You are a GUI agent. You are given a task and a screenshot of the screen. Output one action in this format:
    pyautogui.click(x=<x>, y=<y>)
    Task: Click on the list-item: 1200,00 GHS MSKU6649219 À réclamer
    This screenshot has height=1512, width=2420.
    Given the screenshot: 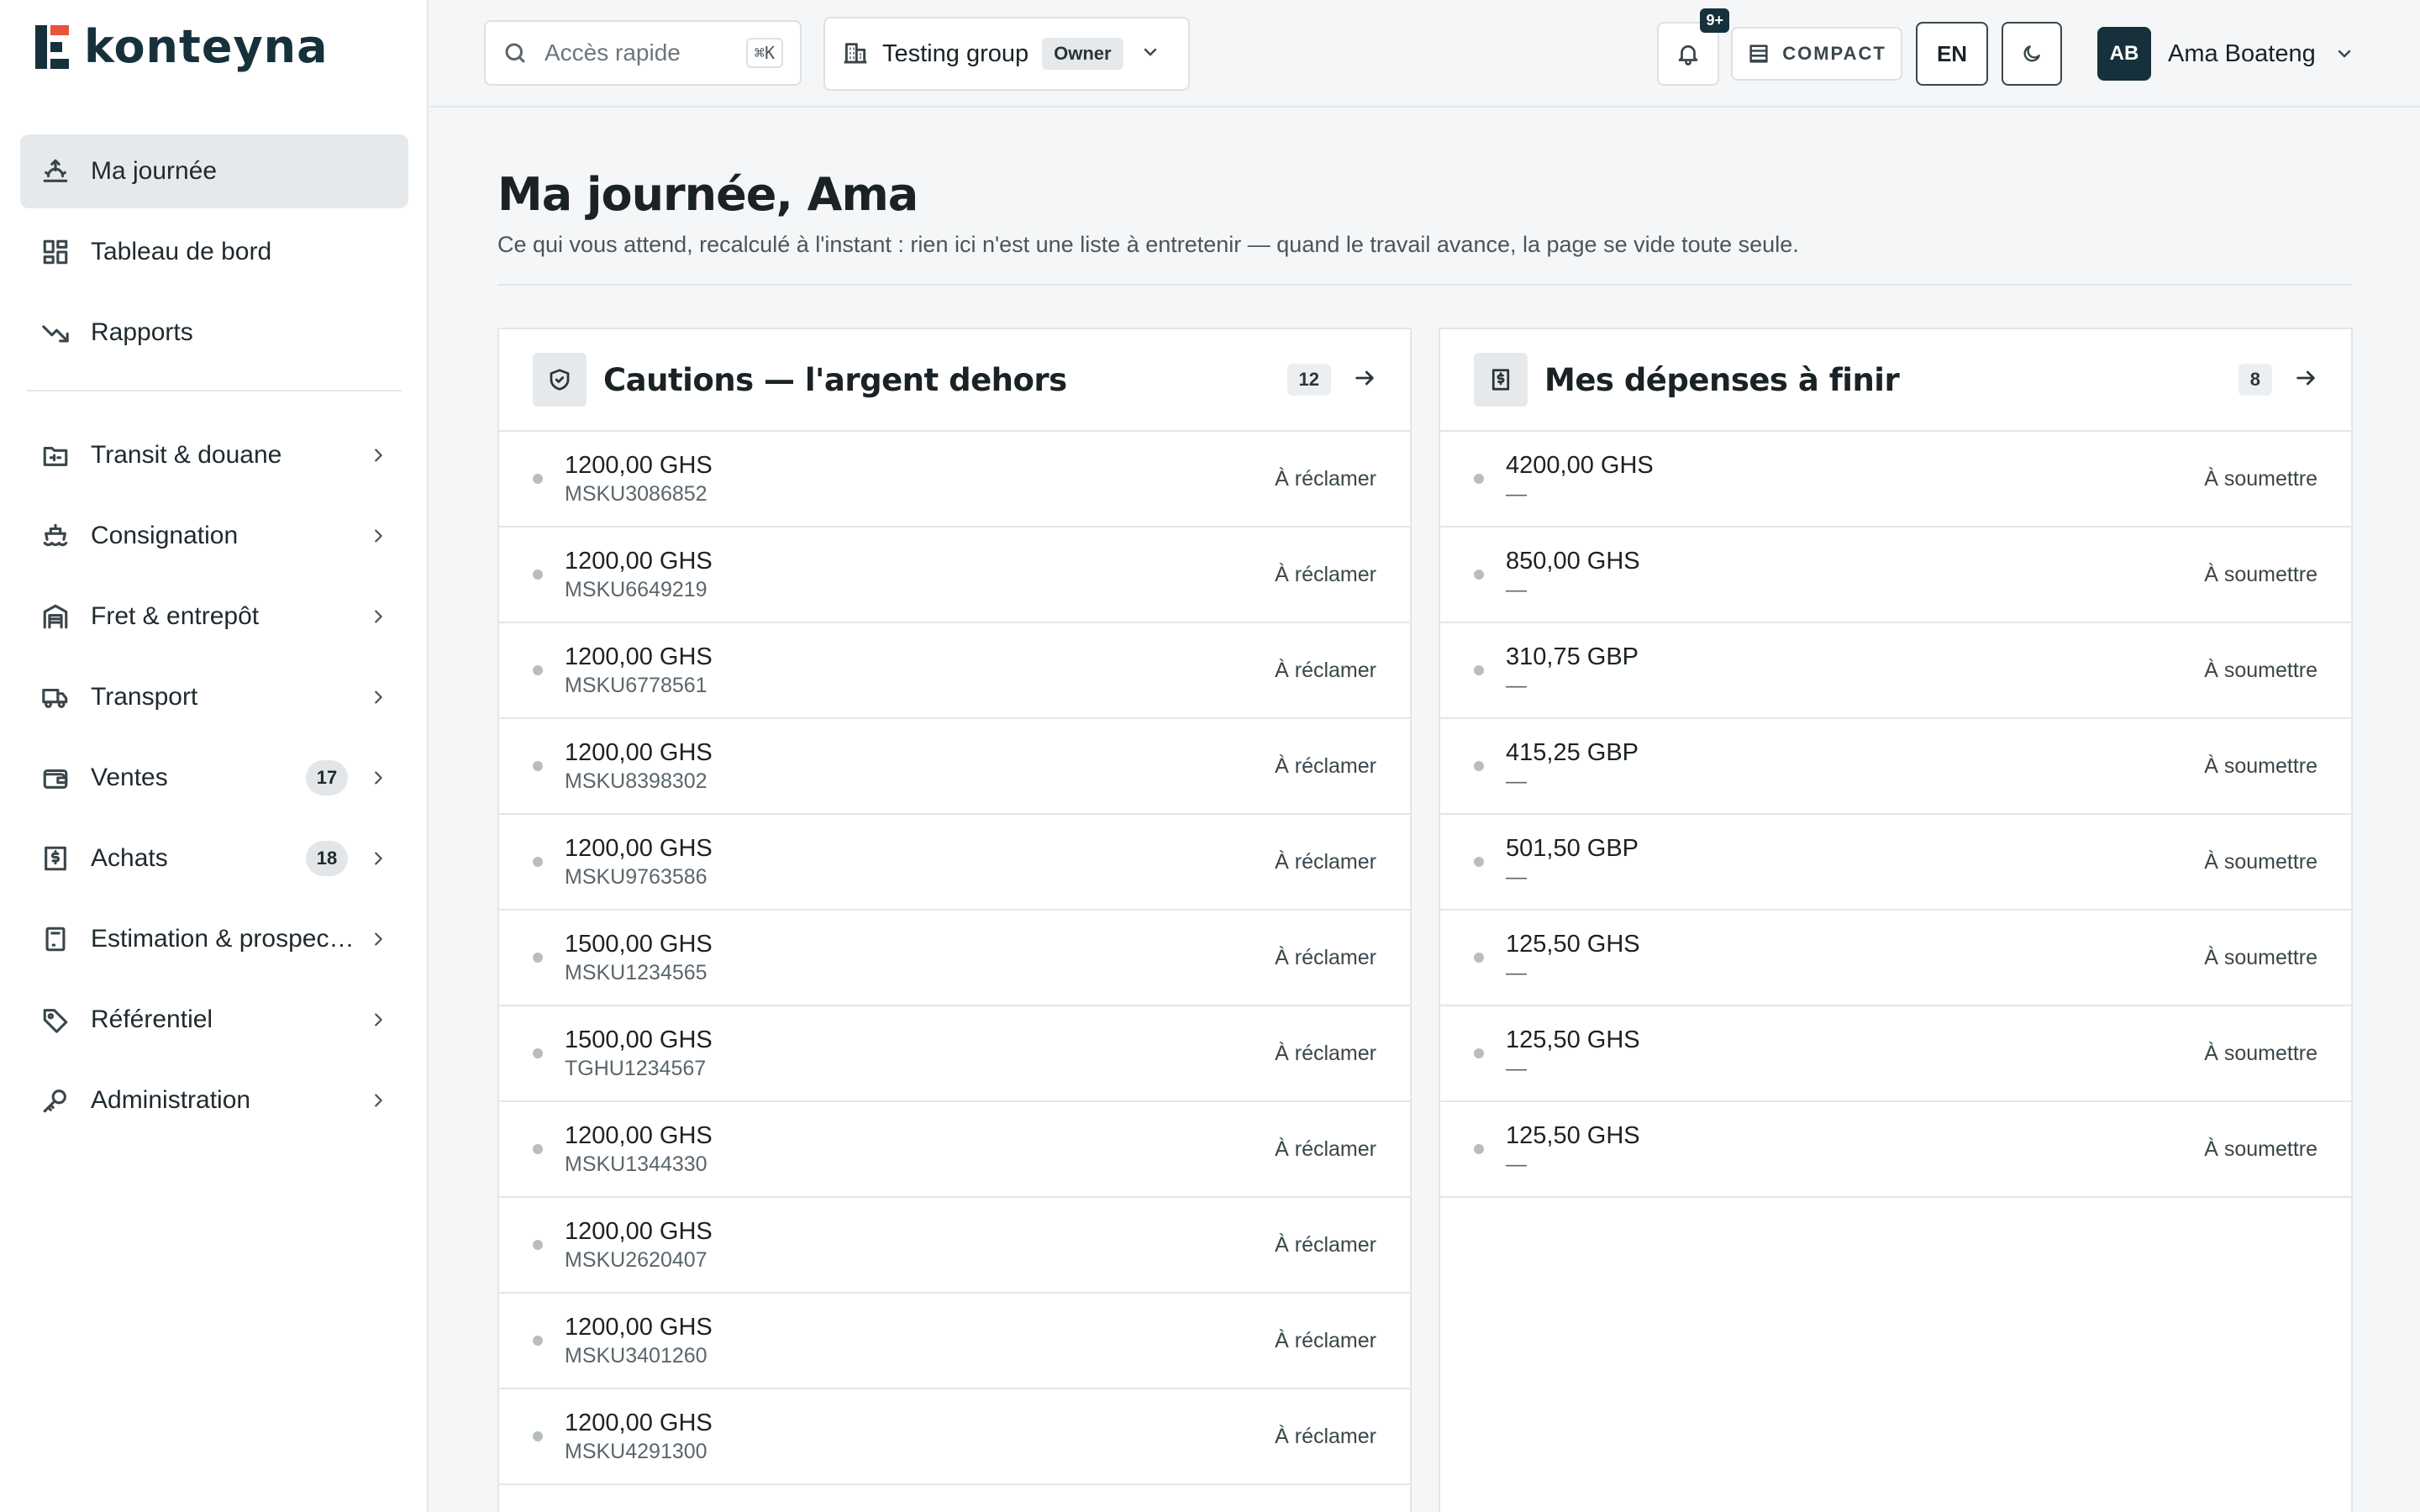 What is the action you would take?
    pyautogui.click(x=955, y=575)
    